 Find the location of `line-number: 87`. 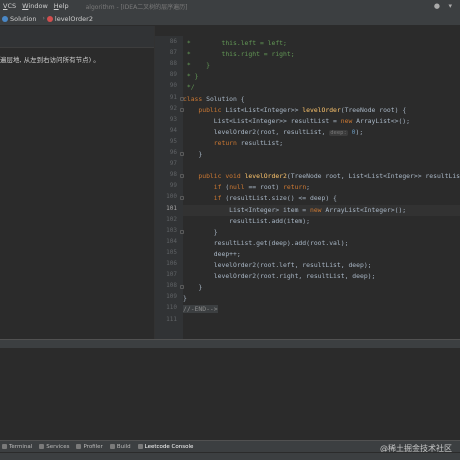

line-number: 87 is located at coordinates (173, 53).